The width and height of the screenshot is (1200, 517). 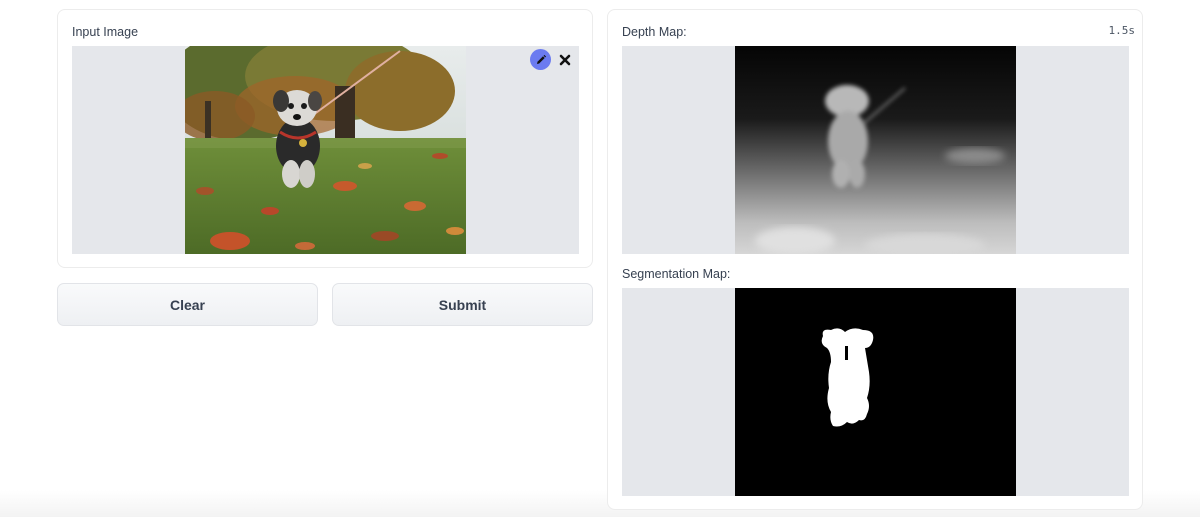 I want to click on depth-map-label: Depth Map:, so click(x=654, y=32).